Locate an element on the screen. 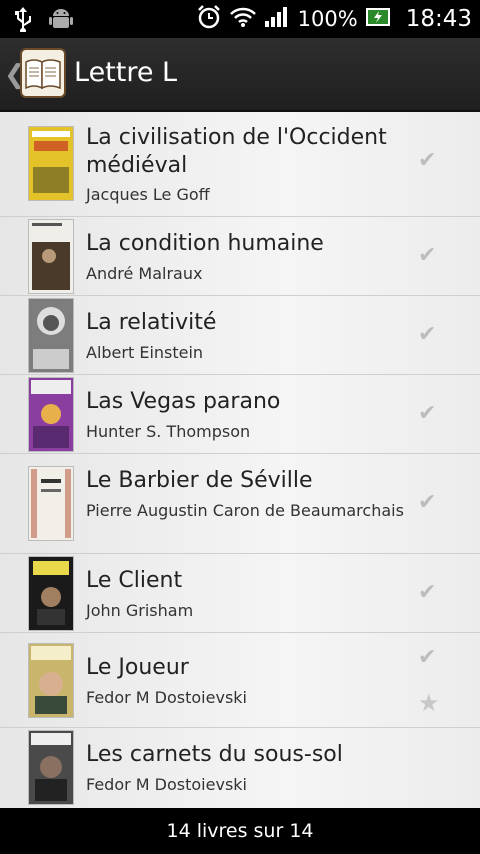 The height and width of the screenshot is (854, 480). signal-icon is located at coordinates (277, 19).